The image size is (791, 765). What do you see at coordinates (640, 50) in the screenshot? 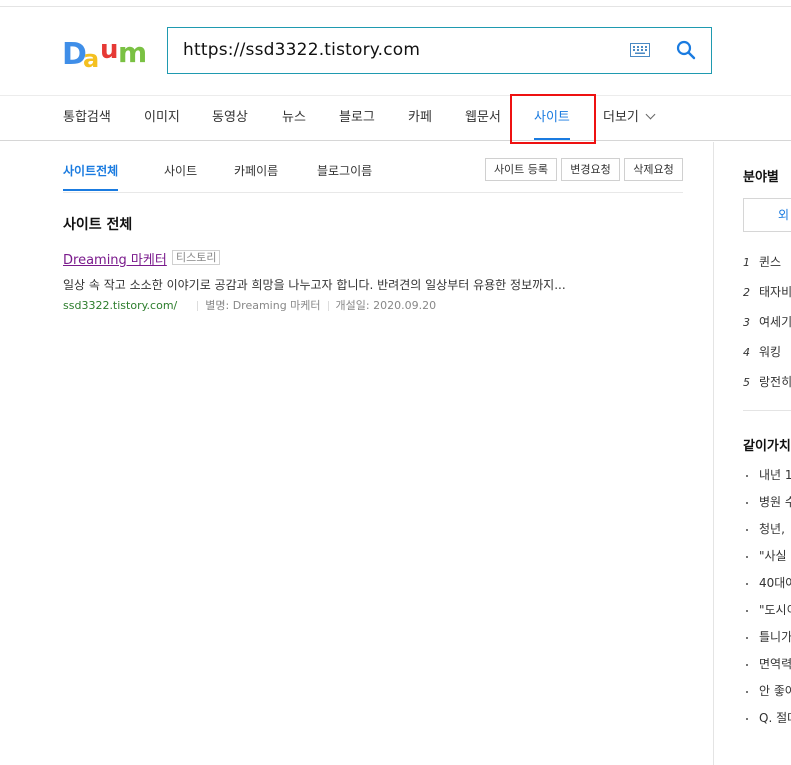
I see `keyboard-icon` at bounding box center [640, 50].